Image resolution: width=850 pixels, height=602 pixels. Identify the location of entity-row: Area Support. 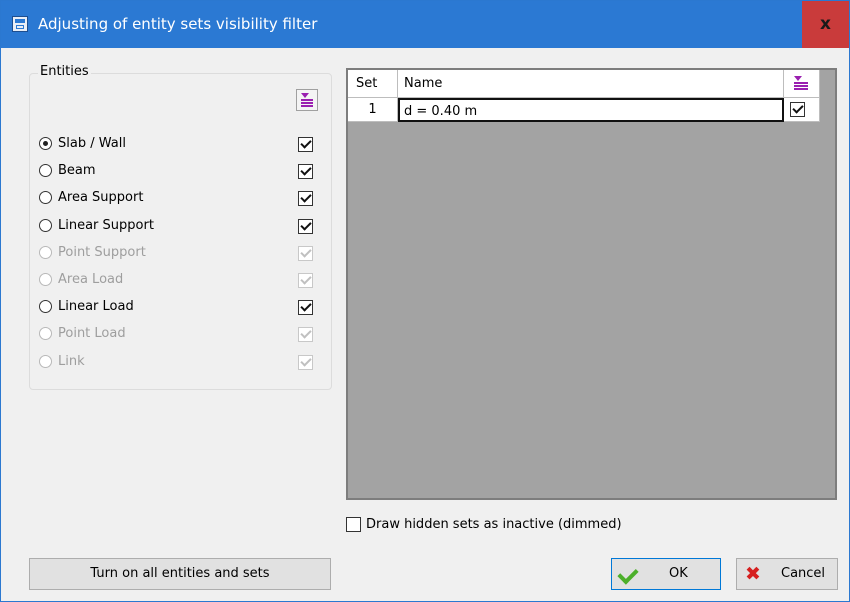
(179, 198).